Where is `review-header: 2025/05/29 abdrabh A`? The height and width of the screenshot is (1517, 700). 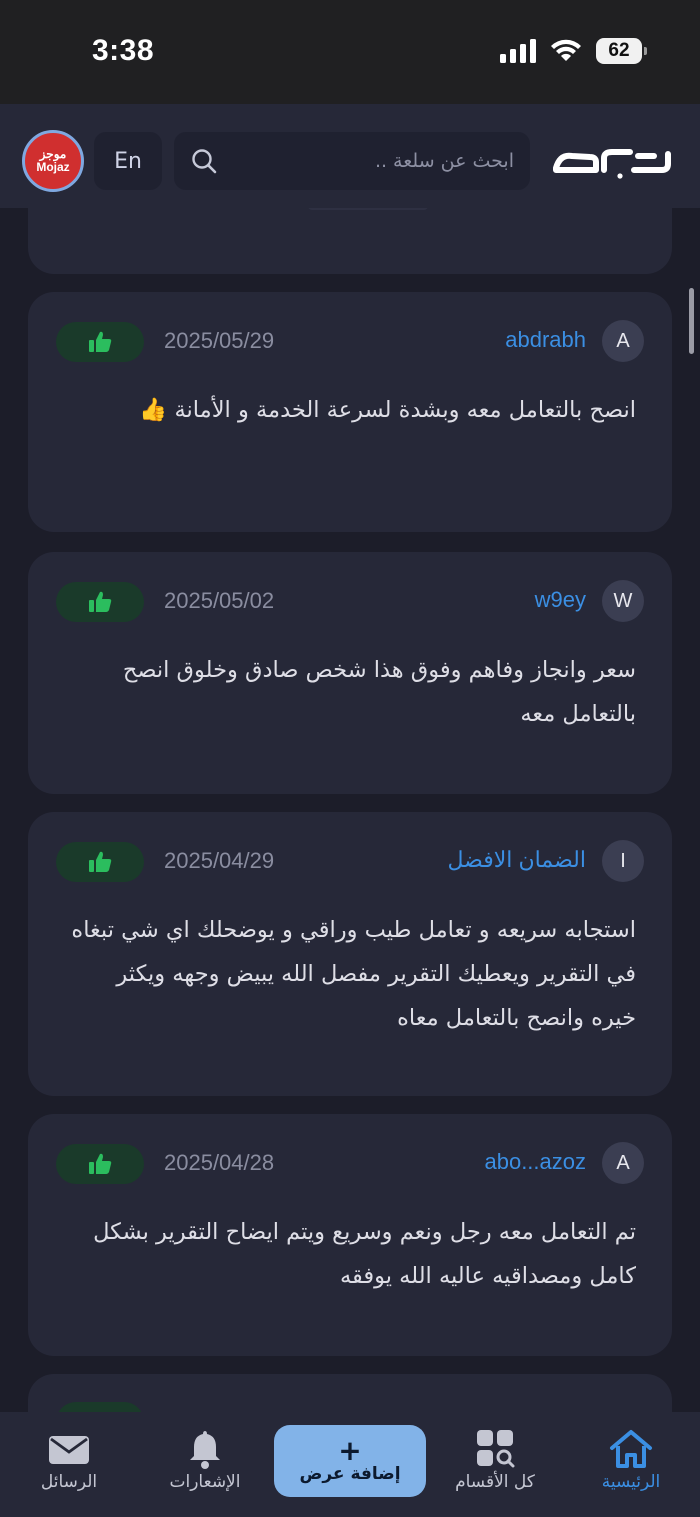 review-header: 2025/05/29 abdrabh A is located at coordinates (350, 341).